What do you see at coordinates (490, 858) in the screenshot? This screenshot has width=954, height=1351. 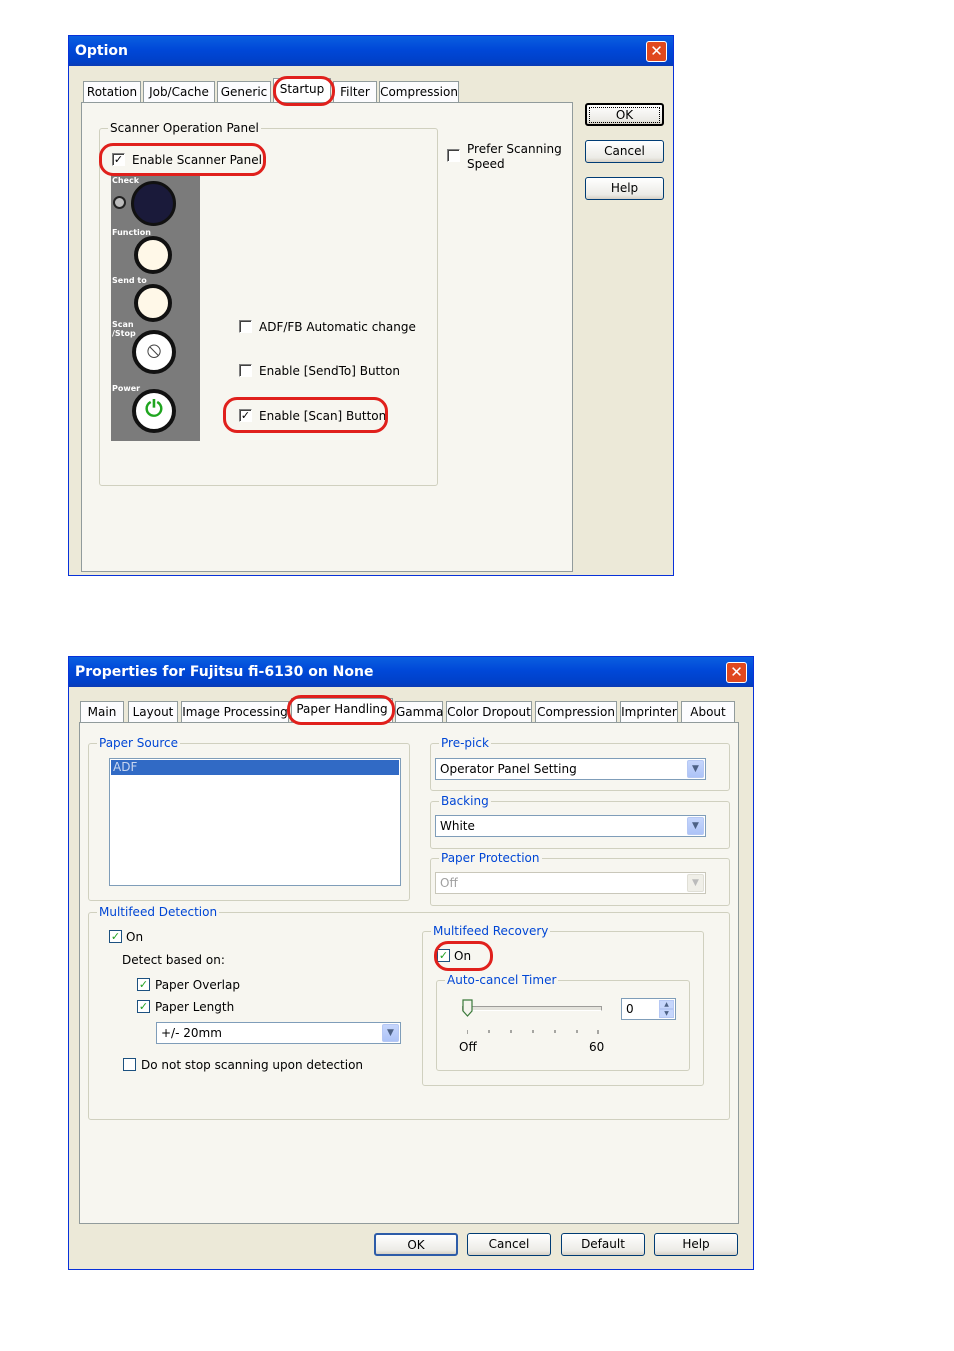 I see `paper-protection-label: Paper Protection` at bounding box center [490, 858].